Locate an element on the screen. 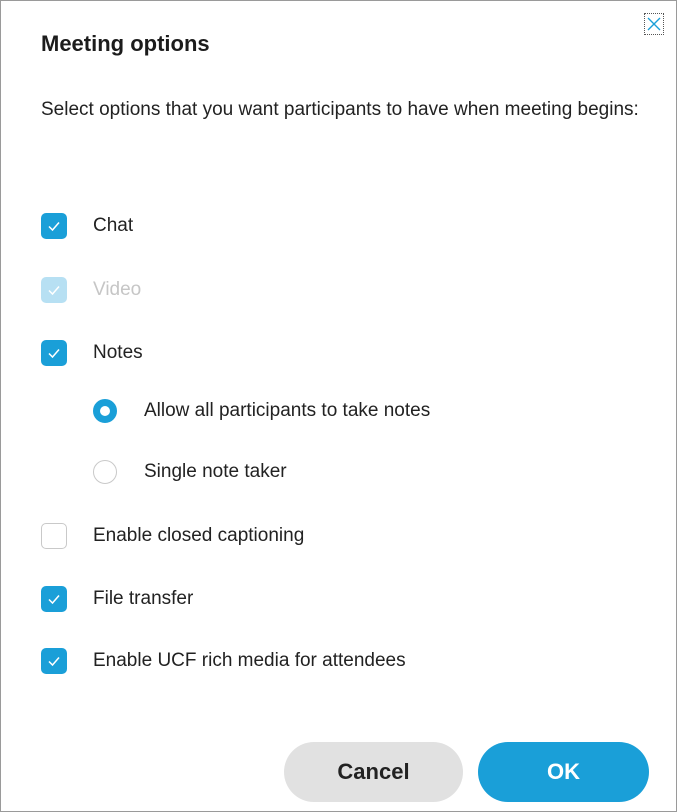 This screenshot has width=677, height=812. single-note-taker-label: Single note taker is located at coordinates (215, 471).